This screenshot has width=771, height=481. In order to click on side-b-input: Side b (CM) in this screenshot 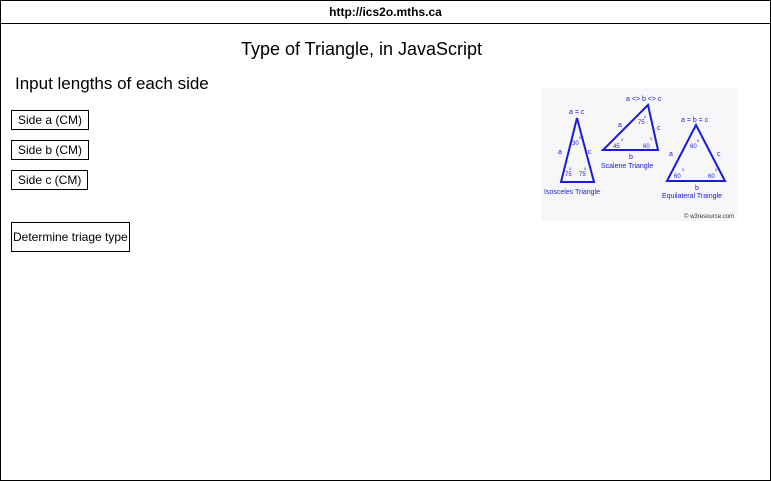, I will do `click(50, 150)`.